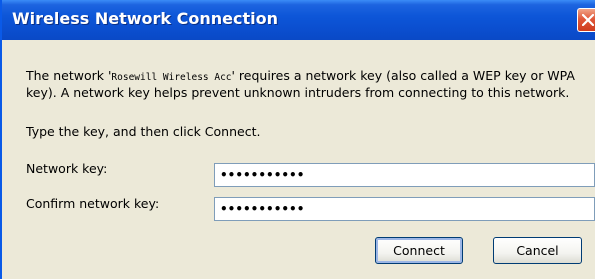 The height and width of the screenshot is (279, 595). What do you see at coordinates (171, 77) in the screenshot?
I see `network-name: Rosewill Wireless Acc` at bounding box center [171, 77].